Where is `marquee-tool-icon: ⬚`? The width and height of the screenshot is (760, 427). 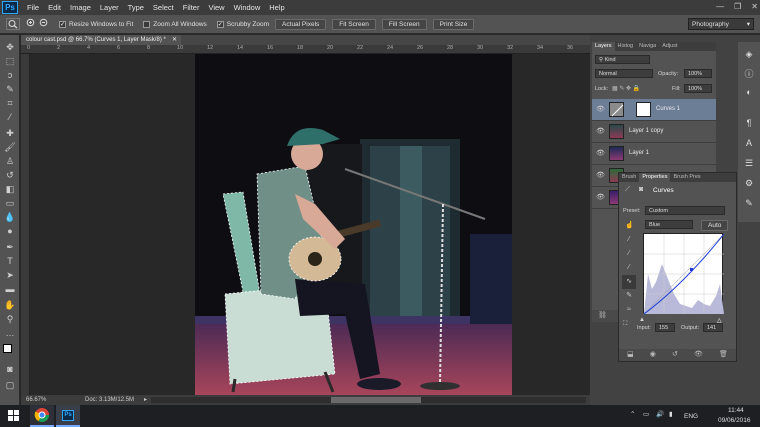 marquee-tool-icon: ⬚ is located at coordinates (10, 61).